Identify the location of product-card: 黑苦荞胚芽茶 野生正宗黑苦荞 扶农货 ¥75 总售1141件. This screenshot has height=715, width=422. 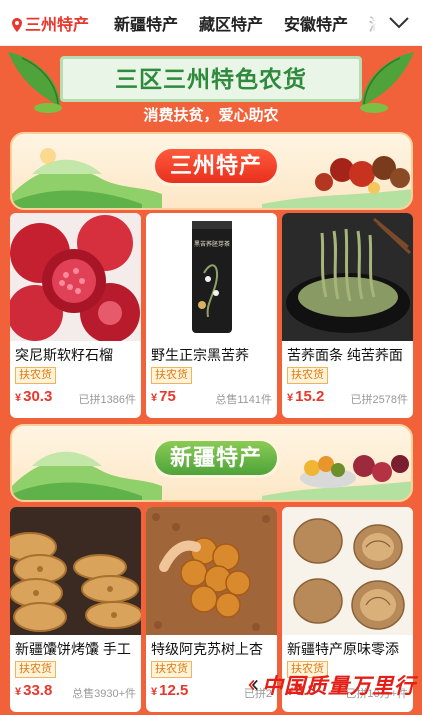
(211, 315).